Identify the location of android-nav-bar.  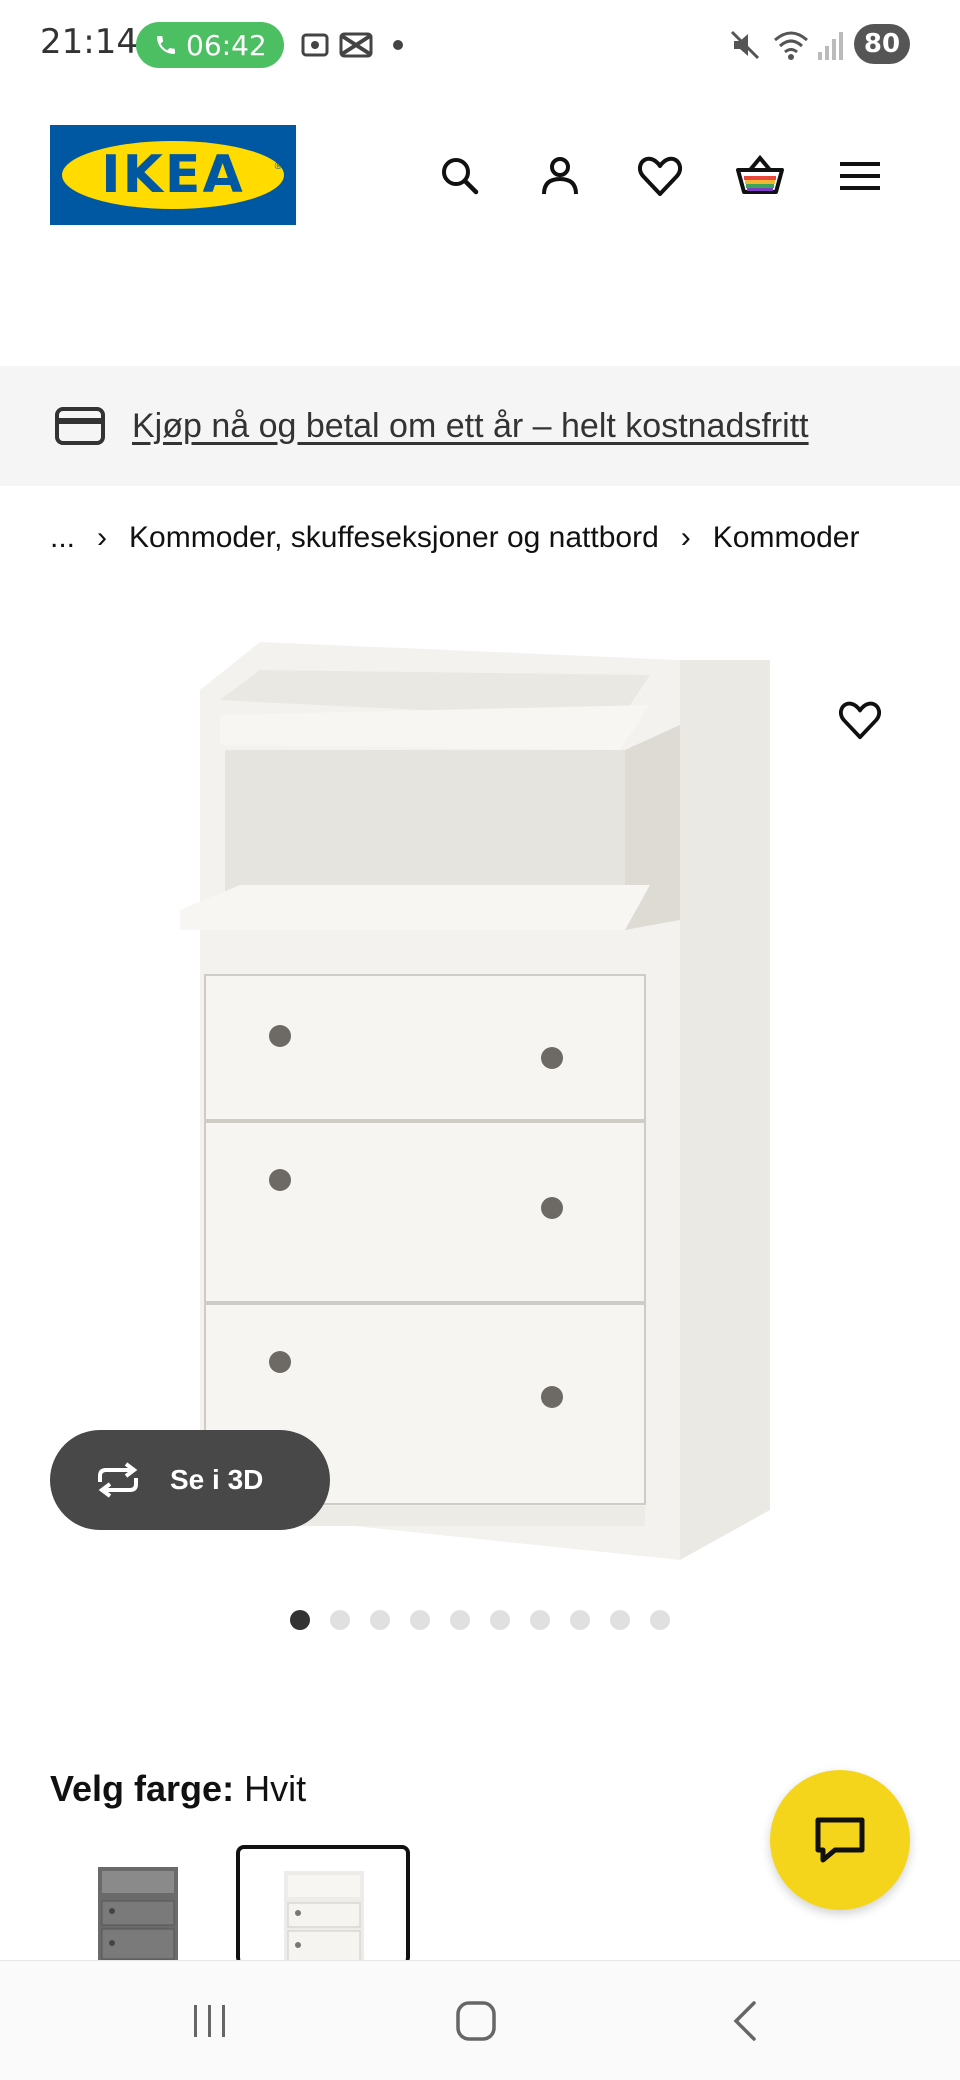
(480, 2020).